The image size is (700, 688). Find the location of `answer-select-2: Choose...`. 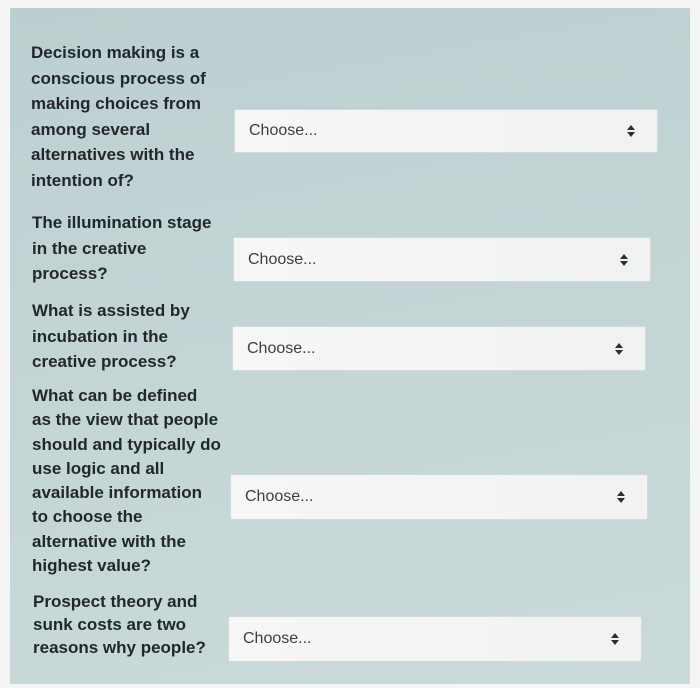

answer-select-2: Choose... is located at coordinates (442, 259).